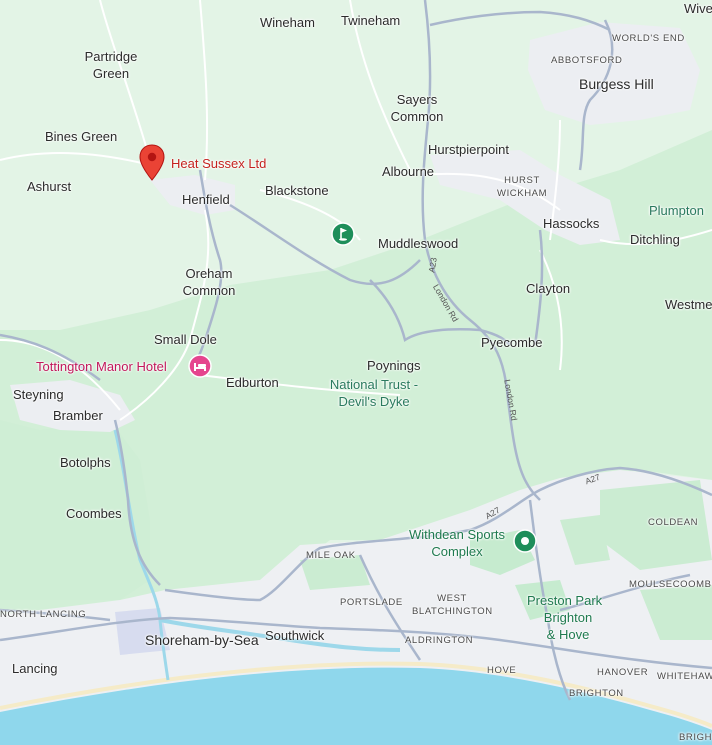 The image size is (712, 745). What do you see at coordinates (525, 541) in the screenshot?
I see `sports-venue-icon` at bounding box center [525, 541].